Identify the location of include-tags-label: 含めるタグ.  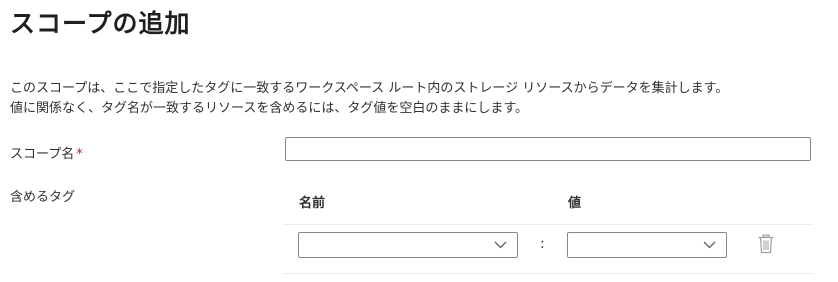
(43, 197).